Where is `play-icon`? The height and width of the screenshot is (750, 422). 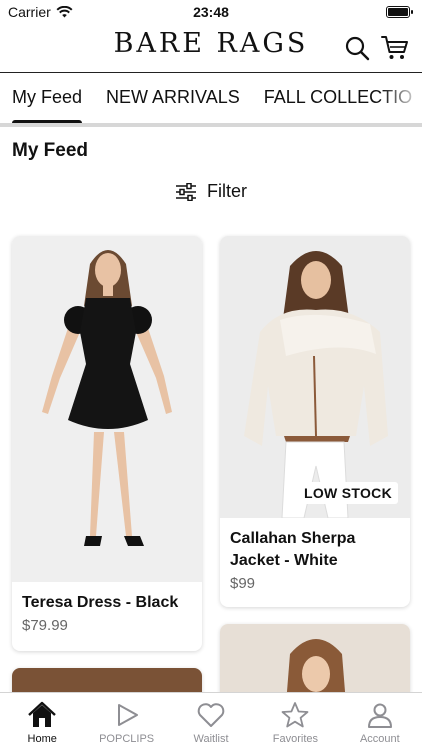
play-icon is located at coordinates (127, 715).